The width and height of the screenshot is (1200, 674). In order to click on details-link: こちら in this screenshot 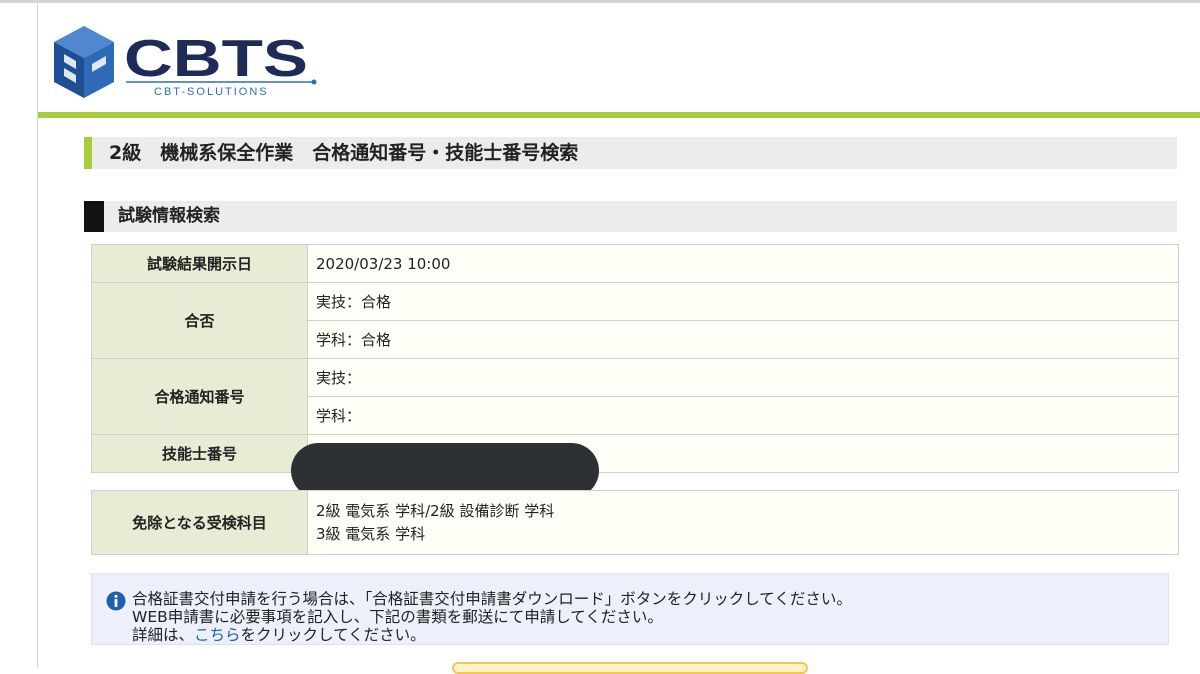, I will do `click(217, 635)`.